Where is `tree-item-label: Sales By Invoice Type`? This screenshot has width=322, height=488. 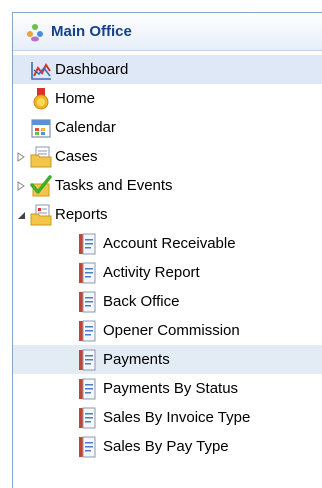 tree-item-label: Sales By Invoice Type is located at coordinates (177, 417).